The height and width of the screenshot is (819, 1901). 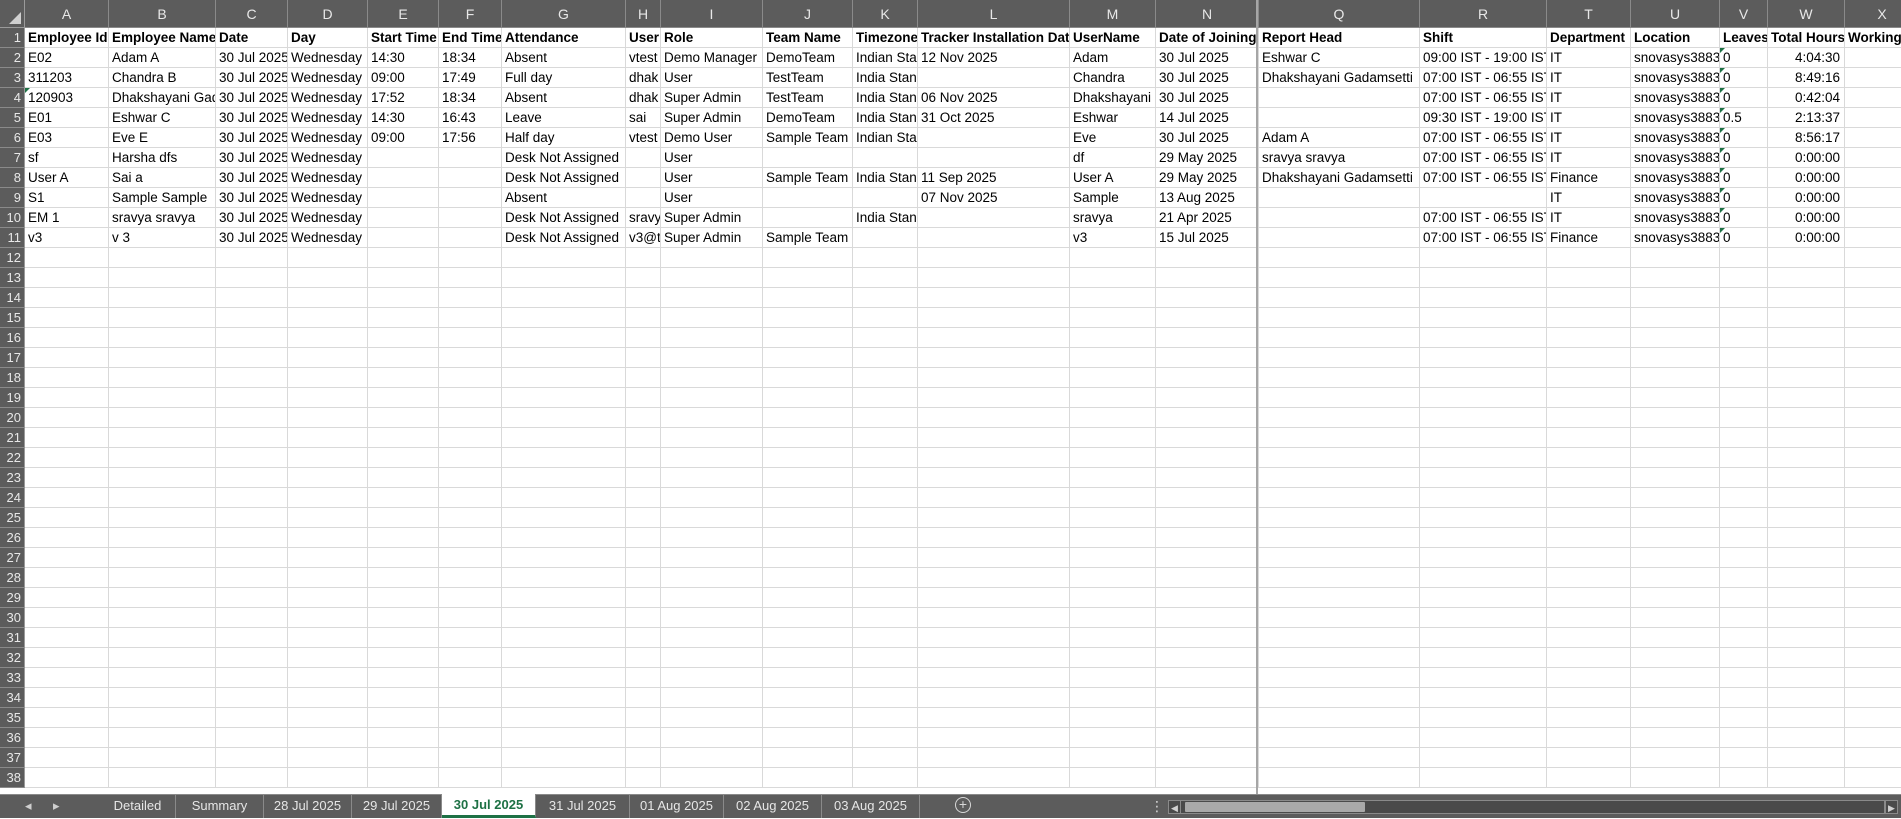 I want to click on table-cell: 12 Nov 2025, so click(x=994, y=58).